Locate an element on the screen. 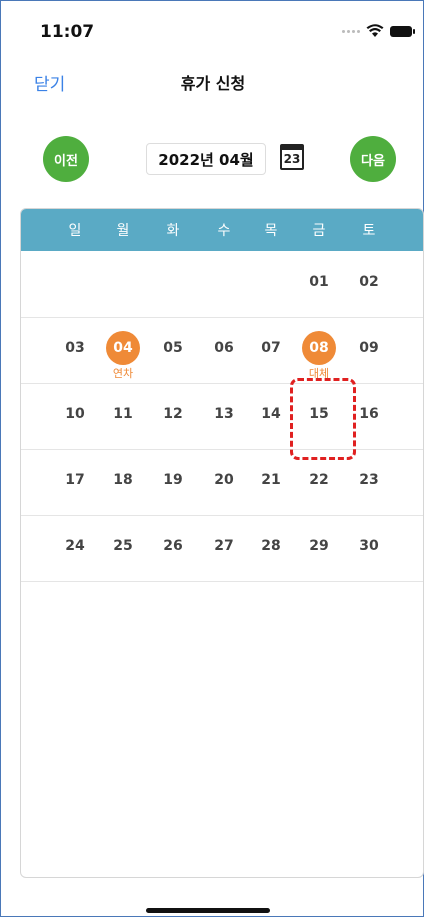  day-cell: 10 is located at coordinates (75, 416).